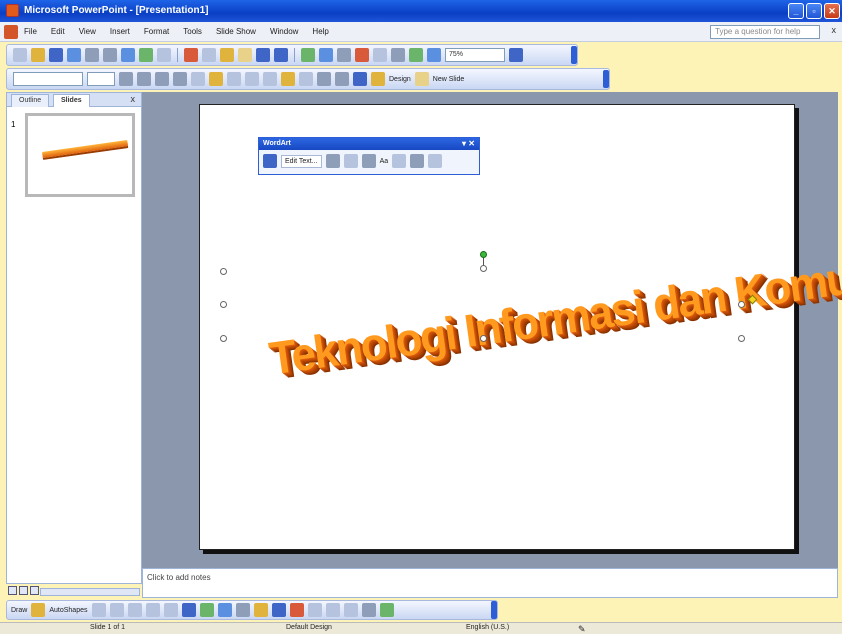 This screenshot has width=842, height=634. What do you see at coordinates (98, 610) in the screenshot?
I see `line-icon` at bounding box center [98, 610].